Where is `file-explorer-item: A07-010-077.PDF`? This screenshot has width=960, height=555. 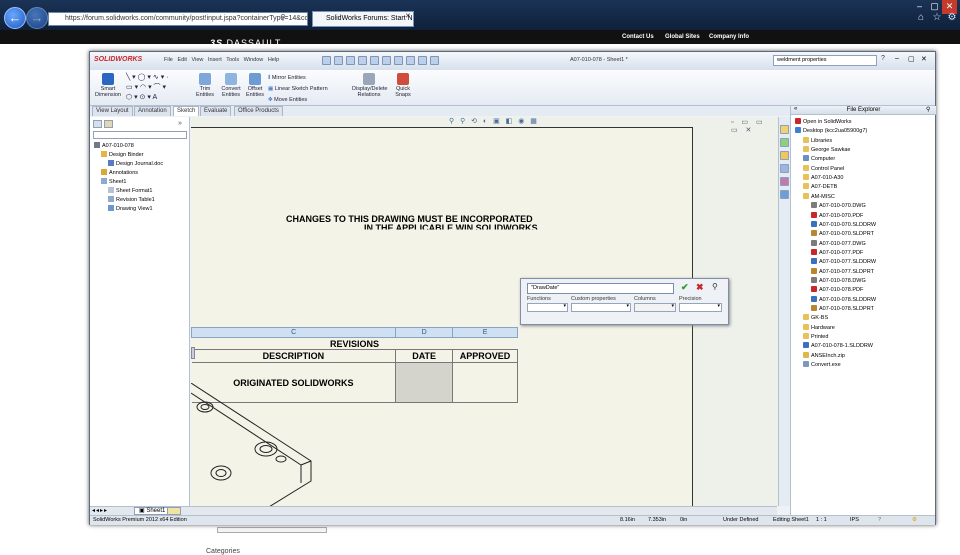 file-explorer-item: A07-010-077.PDF is located at coordinates (837, 252).